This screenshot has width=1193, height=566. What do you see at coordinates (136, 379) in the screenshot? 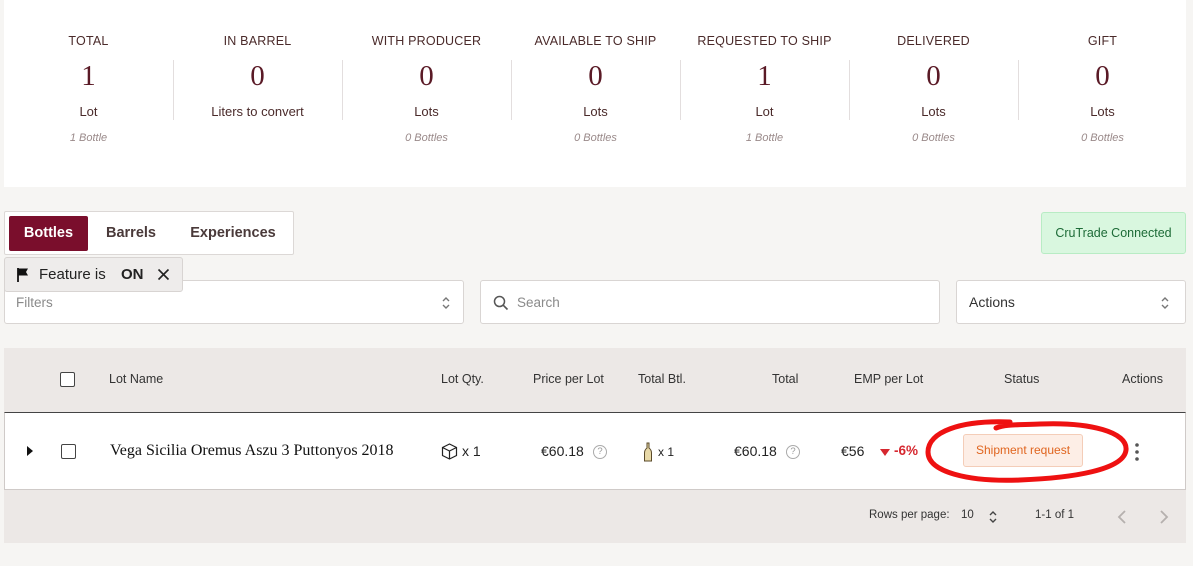
I see `column-header-lot-name: Lot Name` at bounding box center [136, 379].